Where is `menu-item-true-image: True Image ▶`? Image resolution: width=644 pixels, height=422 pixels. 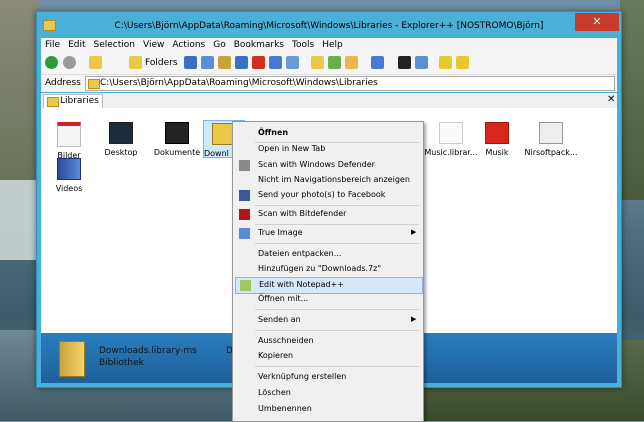
menu-item-true-image: True Image ▶ is located at coordinates (328, 233).